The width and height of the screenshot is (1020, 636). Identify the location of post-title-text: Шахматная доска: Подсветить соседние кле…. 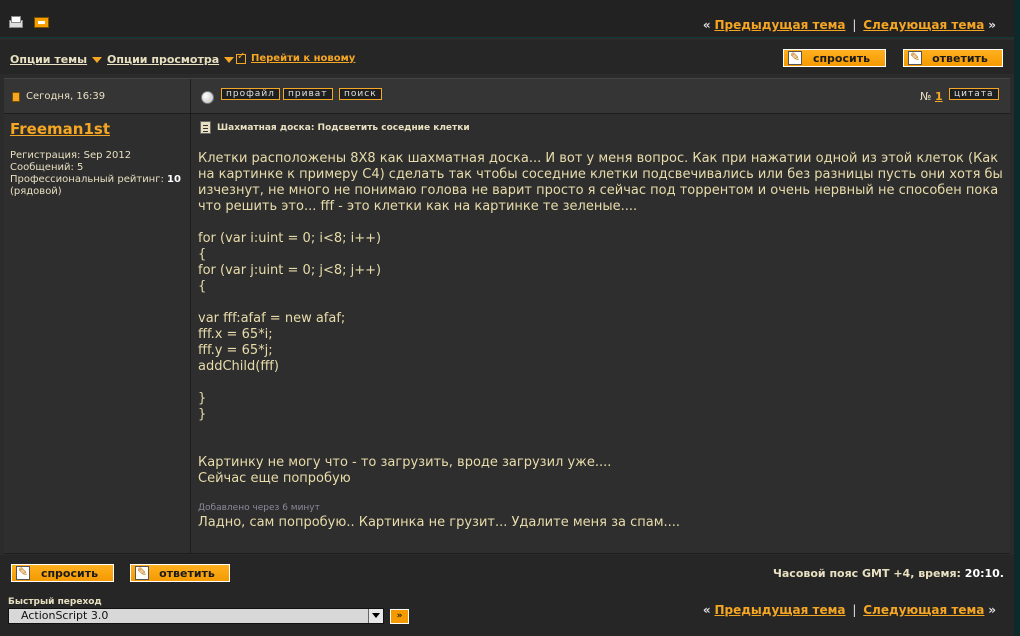
(343, 127).